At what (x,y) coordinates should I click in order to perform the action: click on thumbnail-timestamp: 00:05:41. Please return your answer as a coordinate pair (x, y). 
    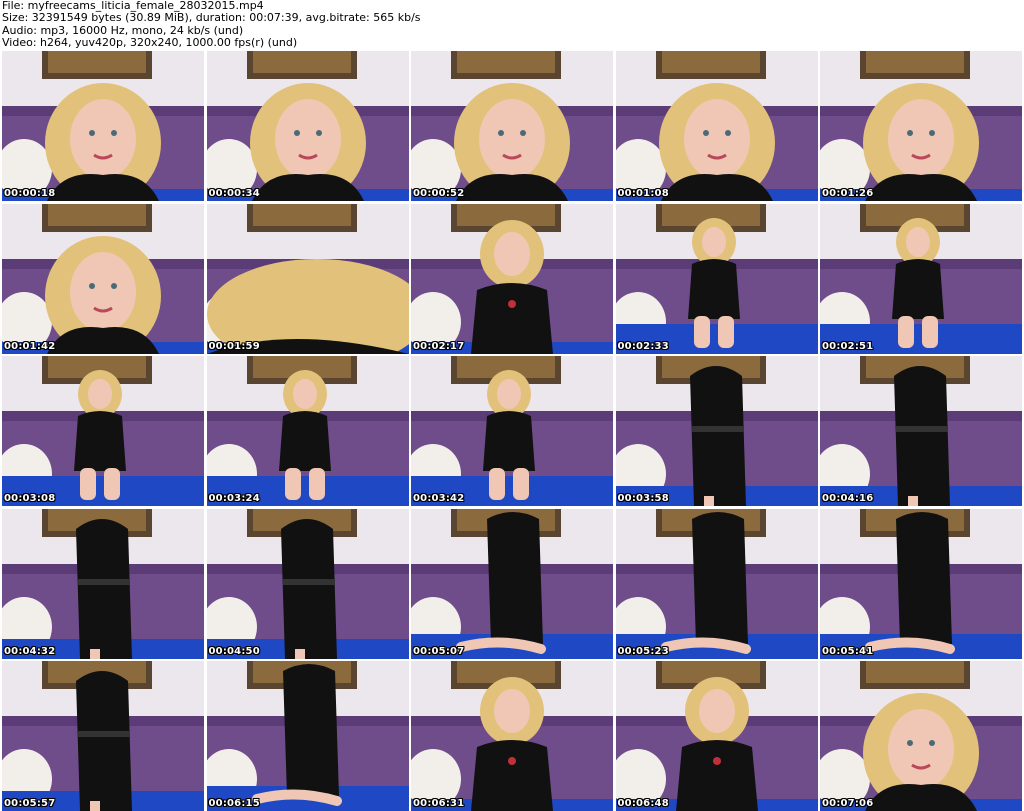
    Looking at the image, I should click on (848, 651).